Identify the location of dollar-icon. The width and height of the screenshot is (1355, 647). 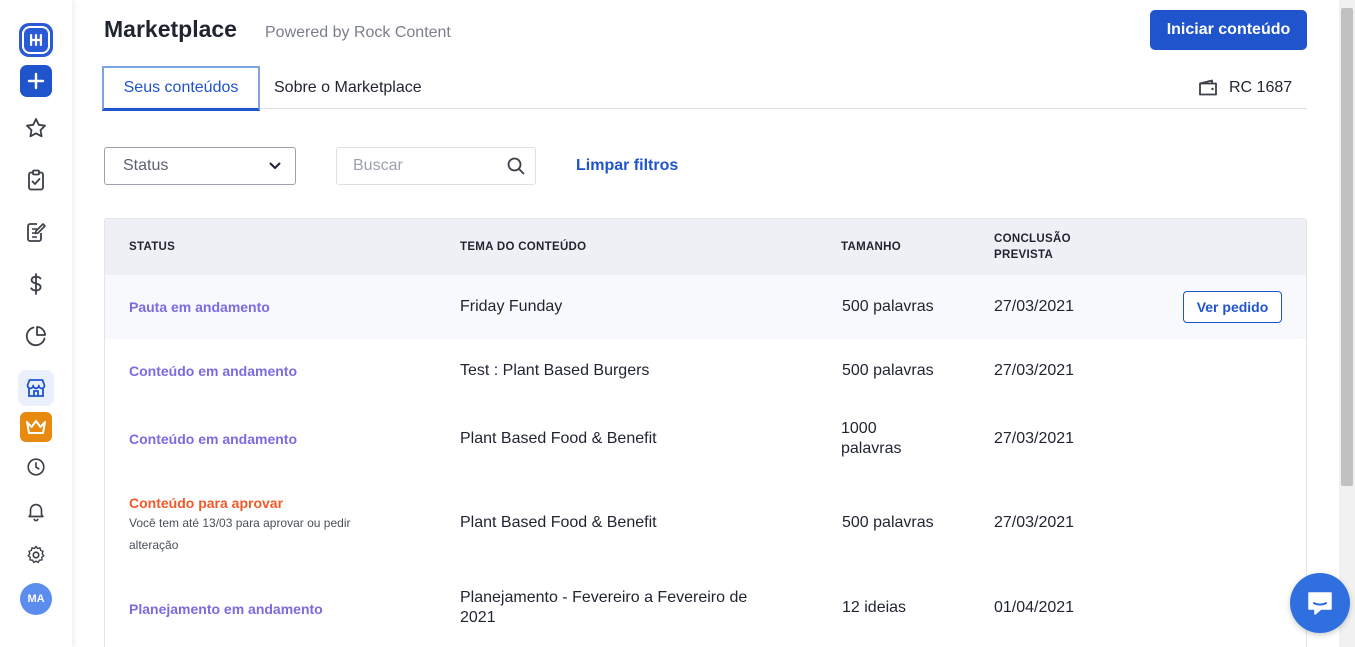
(36, 284).